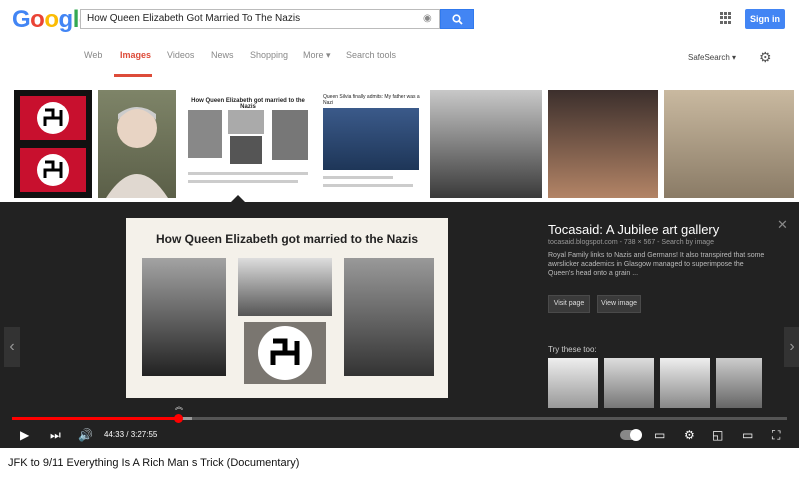 This screenshot has width=799, height=477. I want to click on visit-page-button: Visit page, so click(569, 304).